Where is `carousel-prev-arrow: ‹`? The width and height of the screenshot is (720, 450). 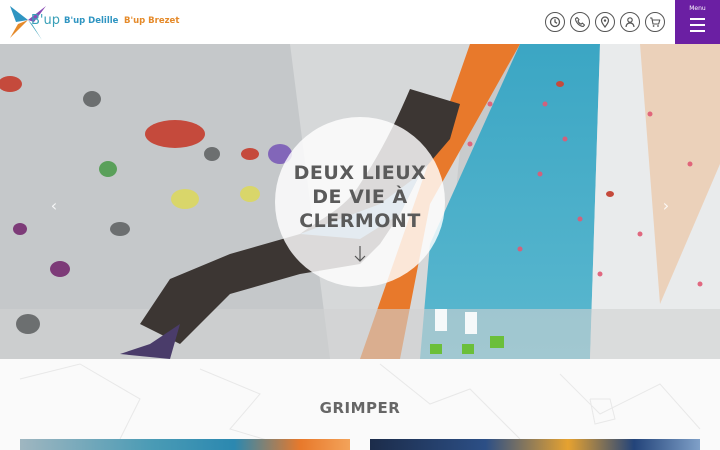
carousel-prev-arrow: ‹ is located at coordinates (54, 206).